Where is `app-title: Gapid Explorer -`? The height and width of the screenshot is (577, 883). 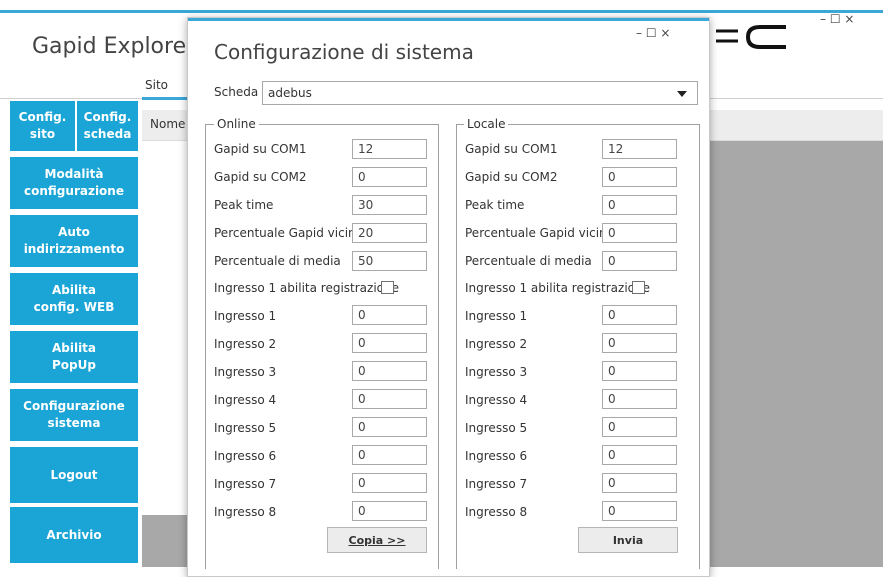
app-title: Gapid Explorer - is located at coordinates (121, 46).